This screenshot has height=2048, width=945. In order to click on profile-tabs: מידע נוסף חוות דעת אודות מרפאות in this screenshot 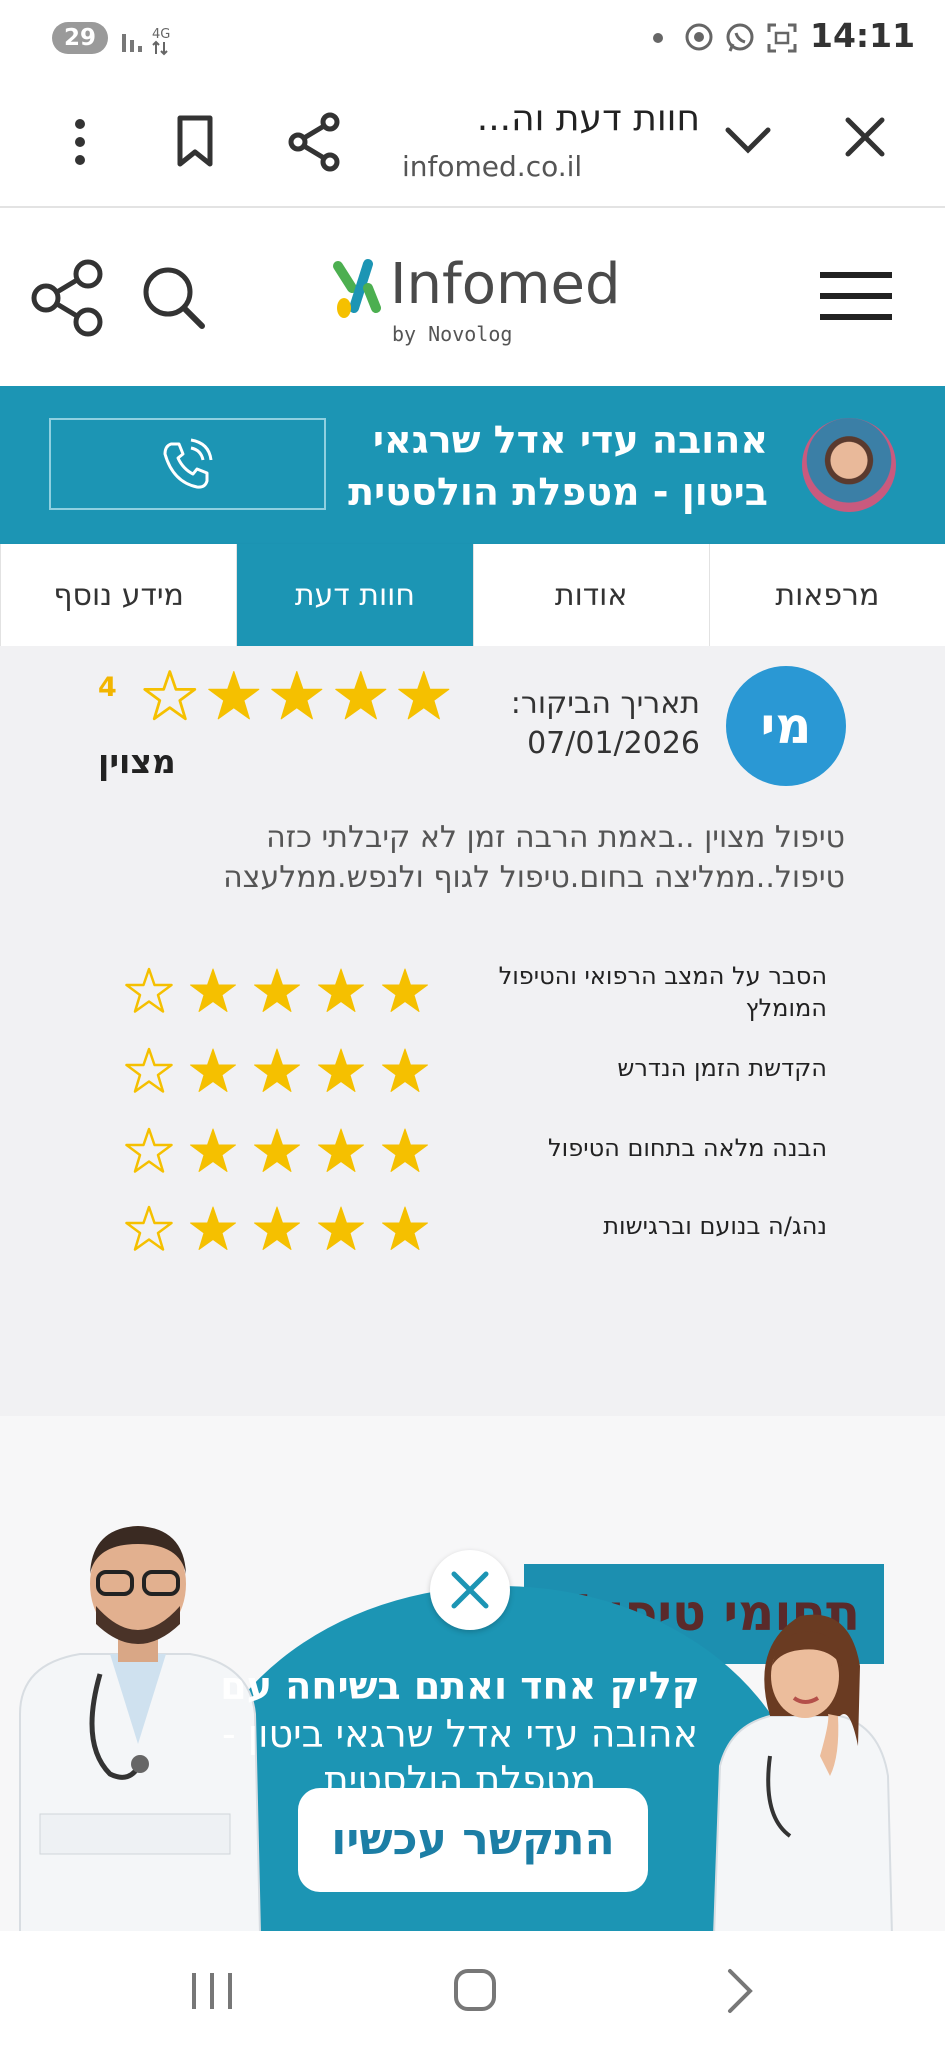, I will do `click(472, 595)`.